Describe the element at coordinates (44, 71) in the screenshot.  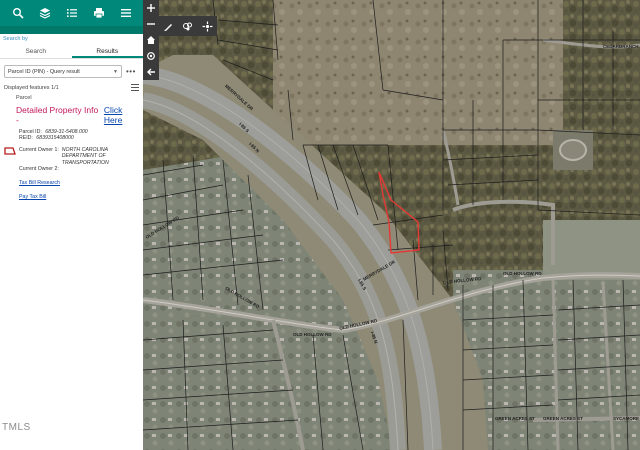
I see `query-result-value: Parcel ID (PIN) - Query result` at that location.